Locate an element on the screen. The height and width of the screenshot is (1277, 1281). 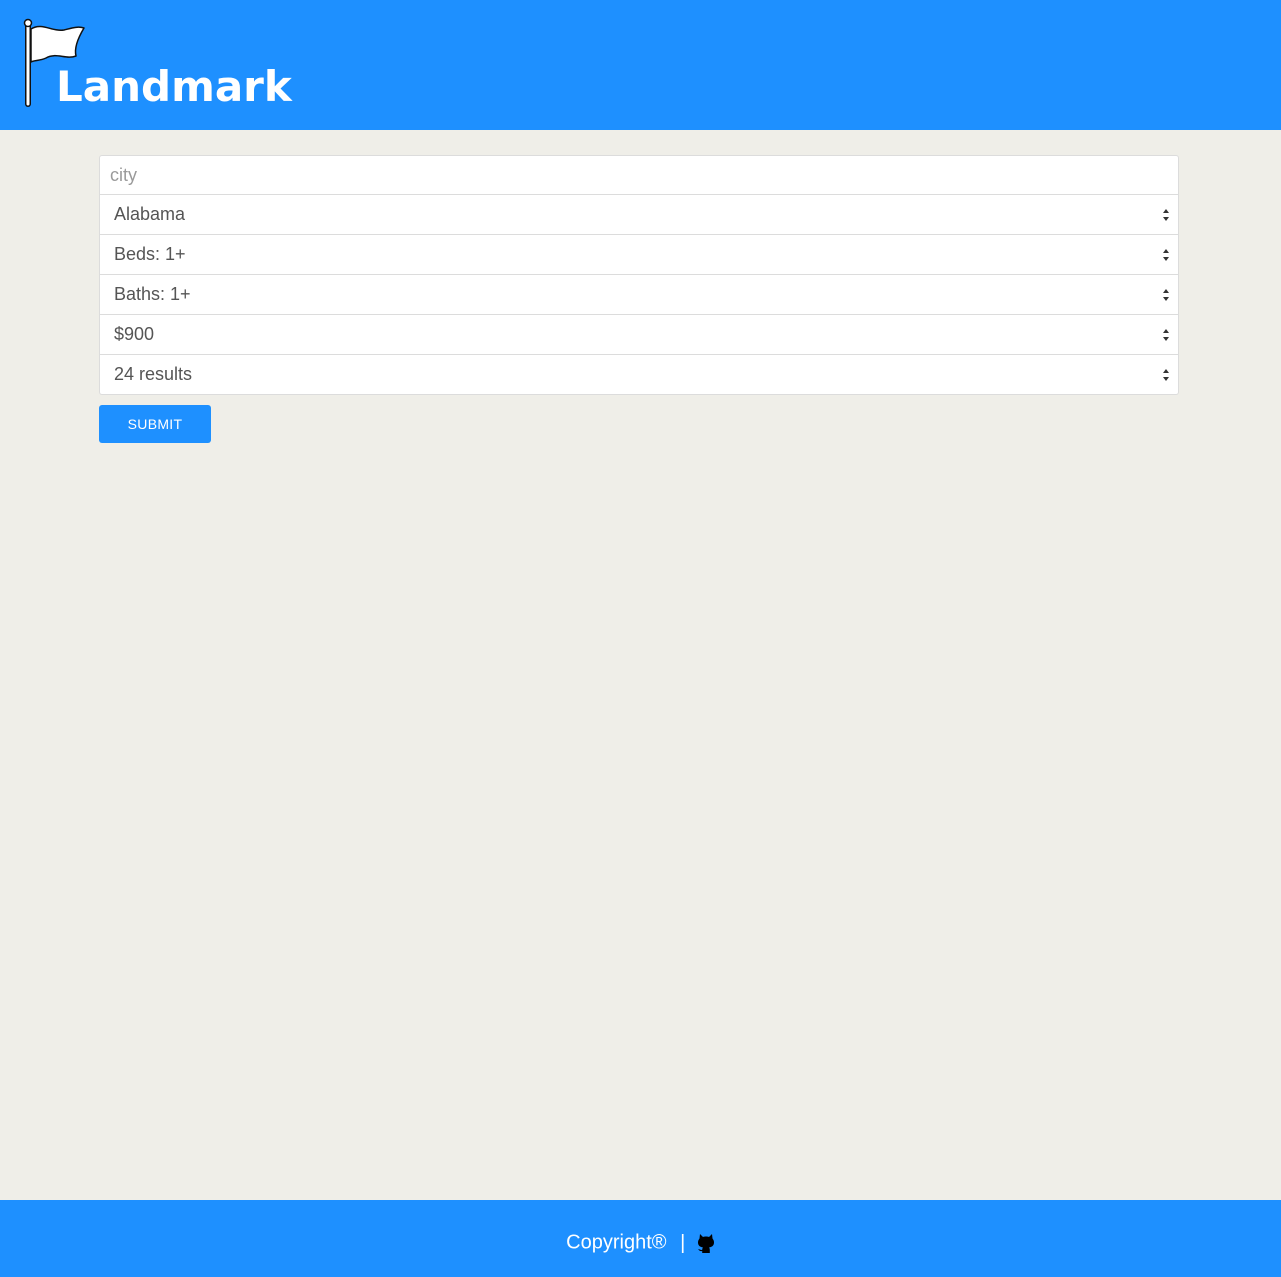
github-icon is located at coordinates (706, 1243).